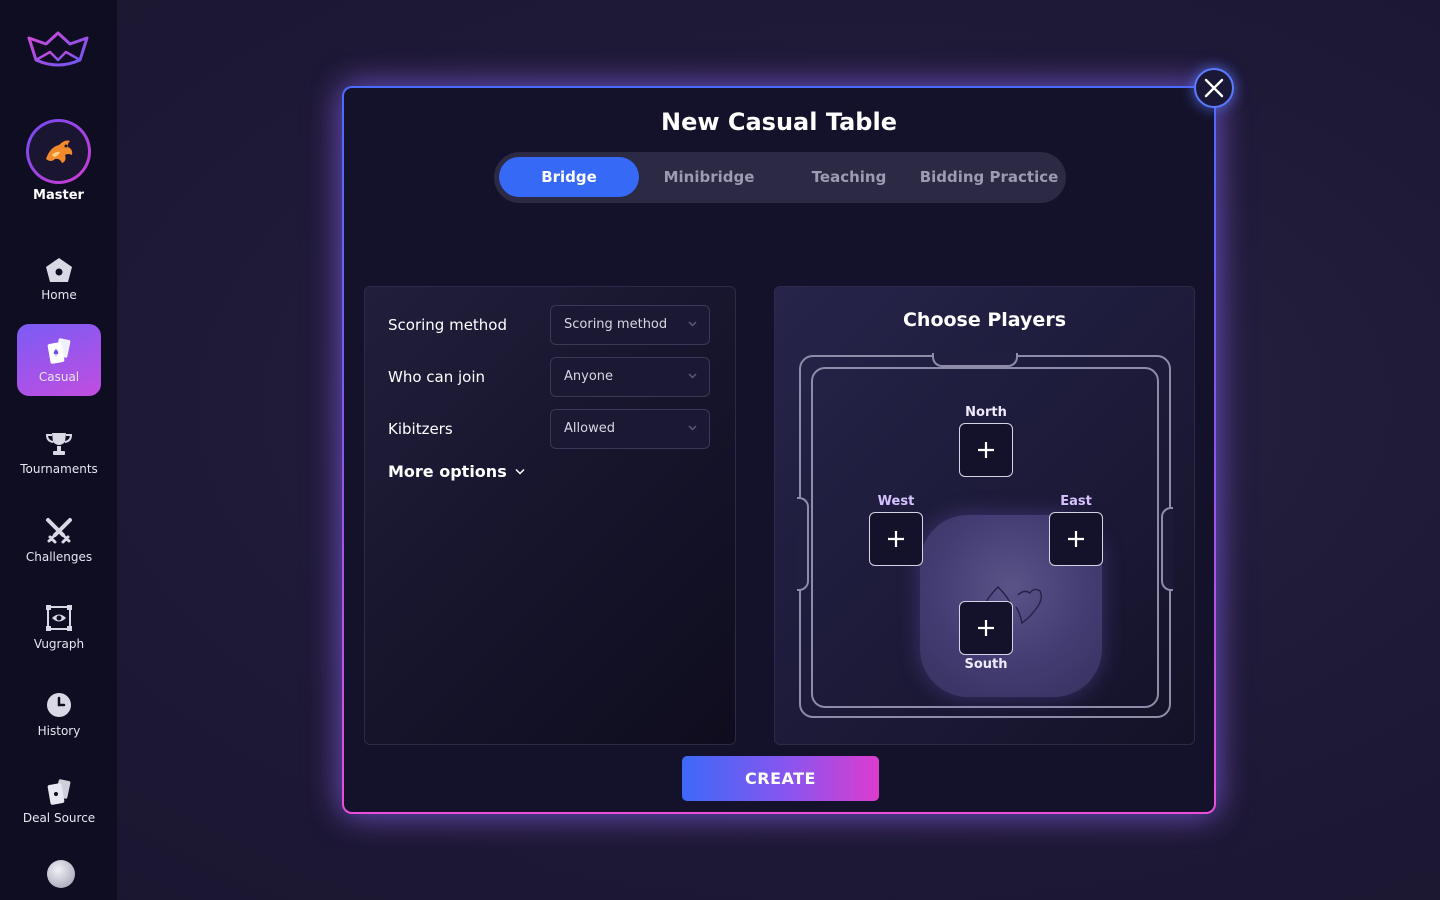 This screenshot has height=900, width=1440. Describe the element at coordinates (569, 177) in the screenshot. I see `tab-bridge: Bridge` at that location.